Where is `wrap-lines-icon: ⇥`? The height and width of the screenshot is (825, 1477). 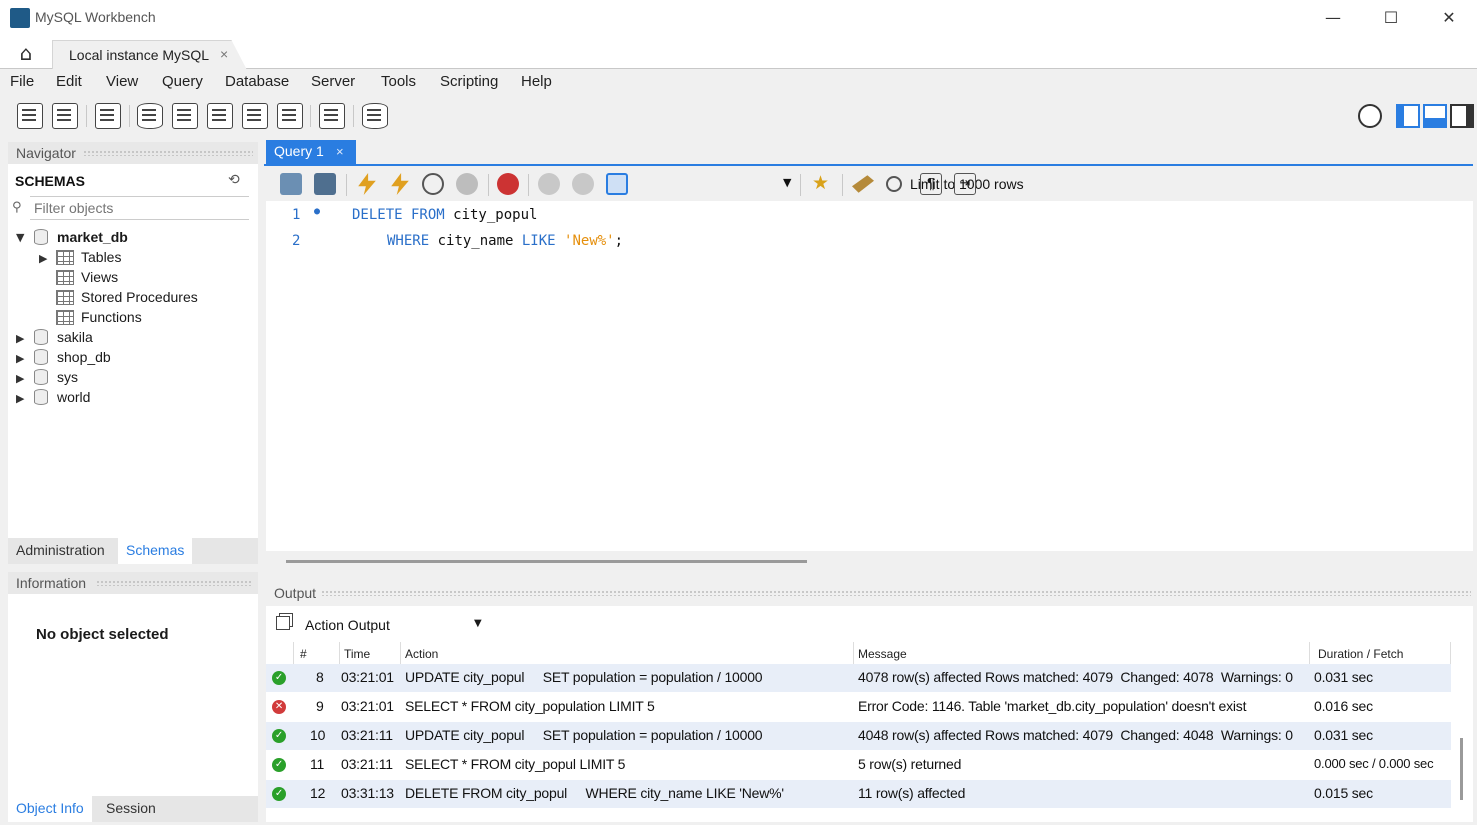 wrap-lines-icon: ⇥ is located at coordinates (965, 184).